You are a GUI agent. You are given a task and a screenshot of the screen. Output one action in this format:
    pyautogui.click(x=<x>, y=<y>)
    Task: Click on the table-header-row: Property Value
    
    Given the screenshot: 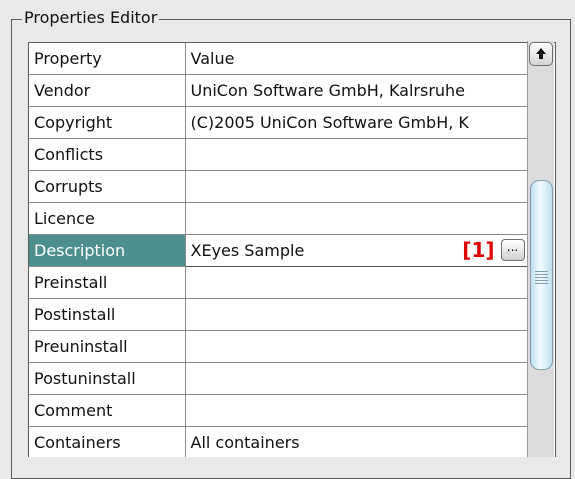 What is the action you would take?
    pyautogui.click(x=279, y=59)
    